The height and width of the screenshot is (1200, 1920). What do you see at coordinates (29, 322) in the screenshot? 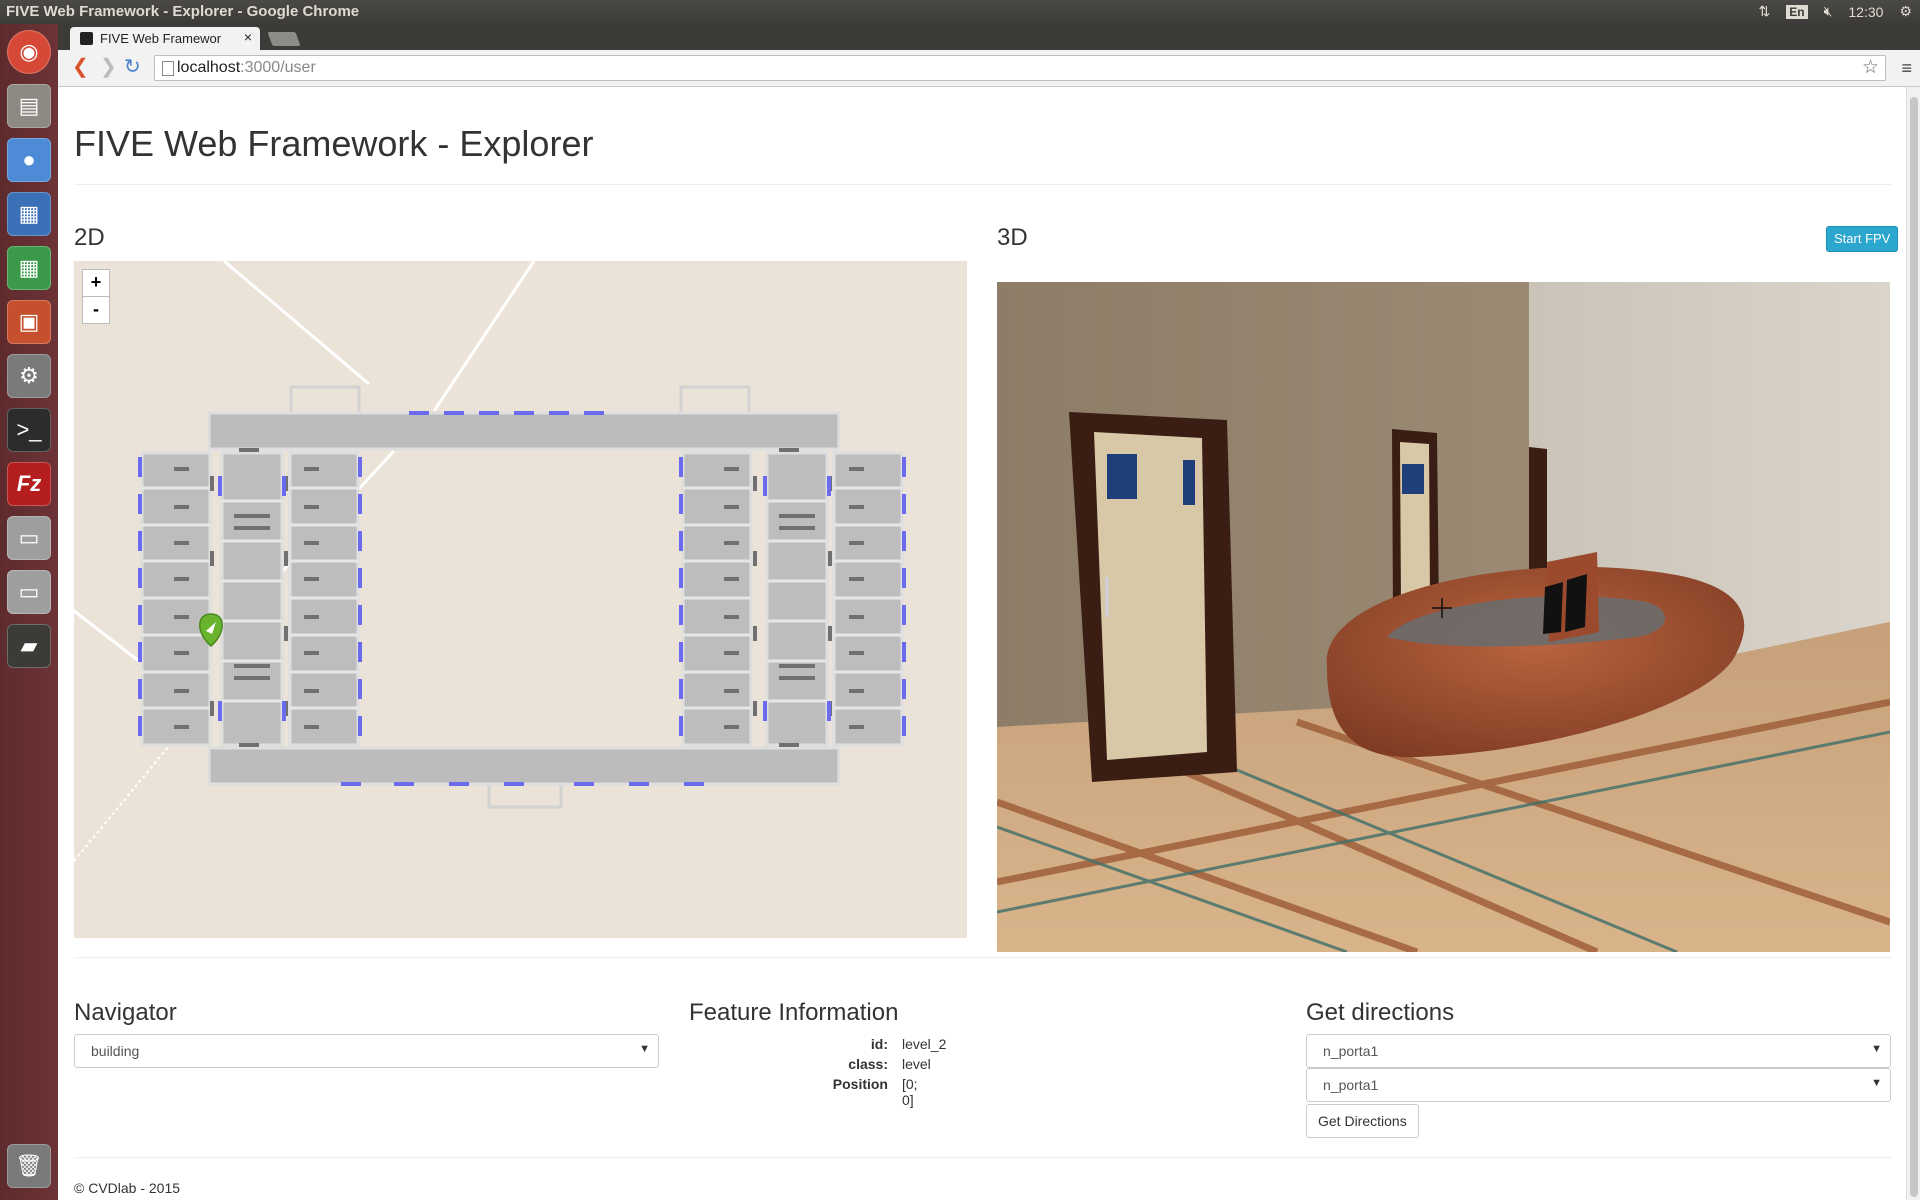
I see `impress-icon: ▣` at bounding box center [29, 322].